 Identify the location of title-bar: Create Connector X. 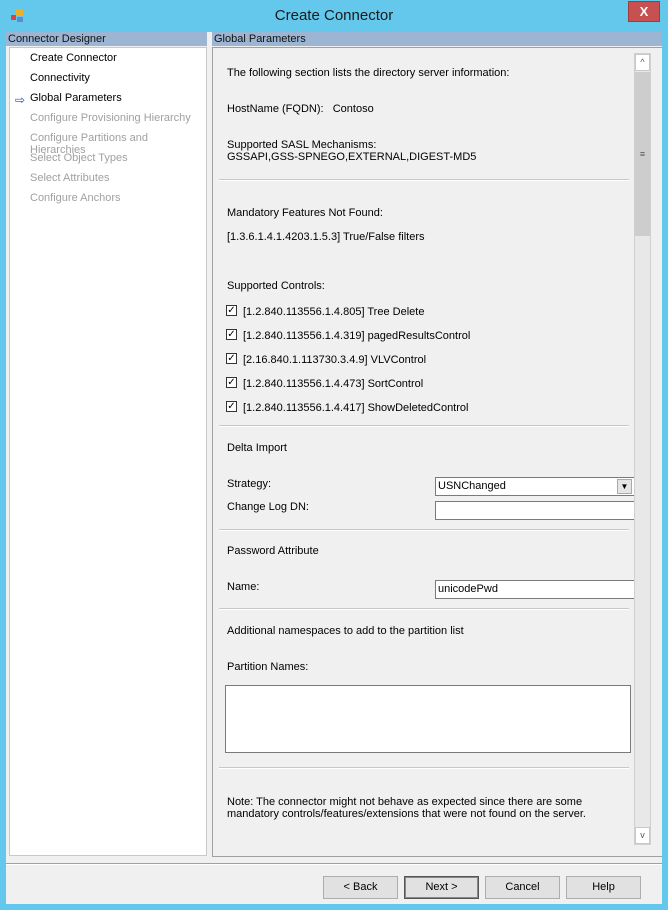
(334, 16).